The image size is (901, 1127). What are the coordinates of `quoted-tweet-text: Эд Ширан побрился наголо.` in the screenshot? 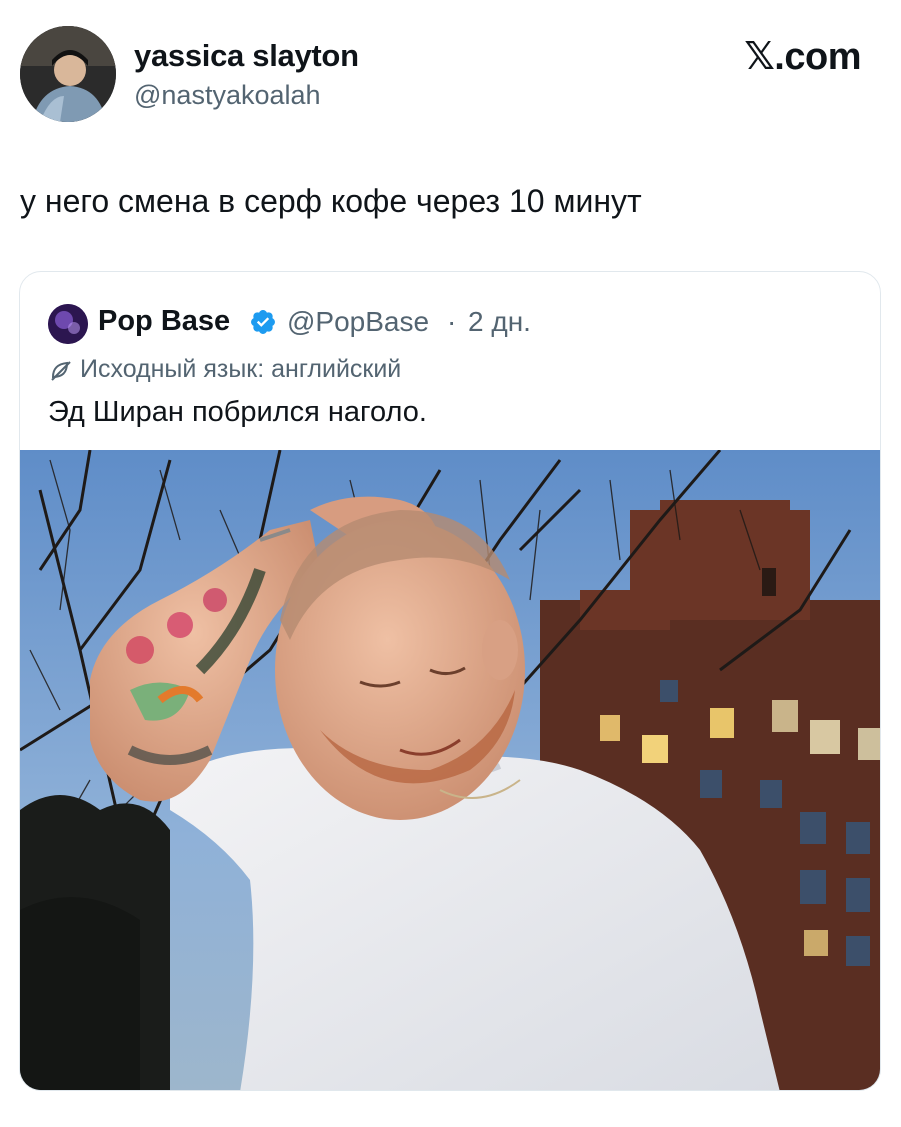 It's located at (237, 412).